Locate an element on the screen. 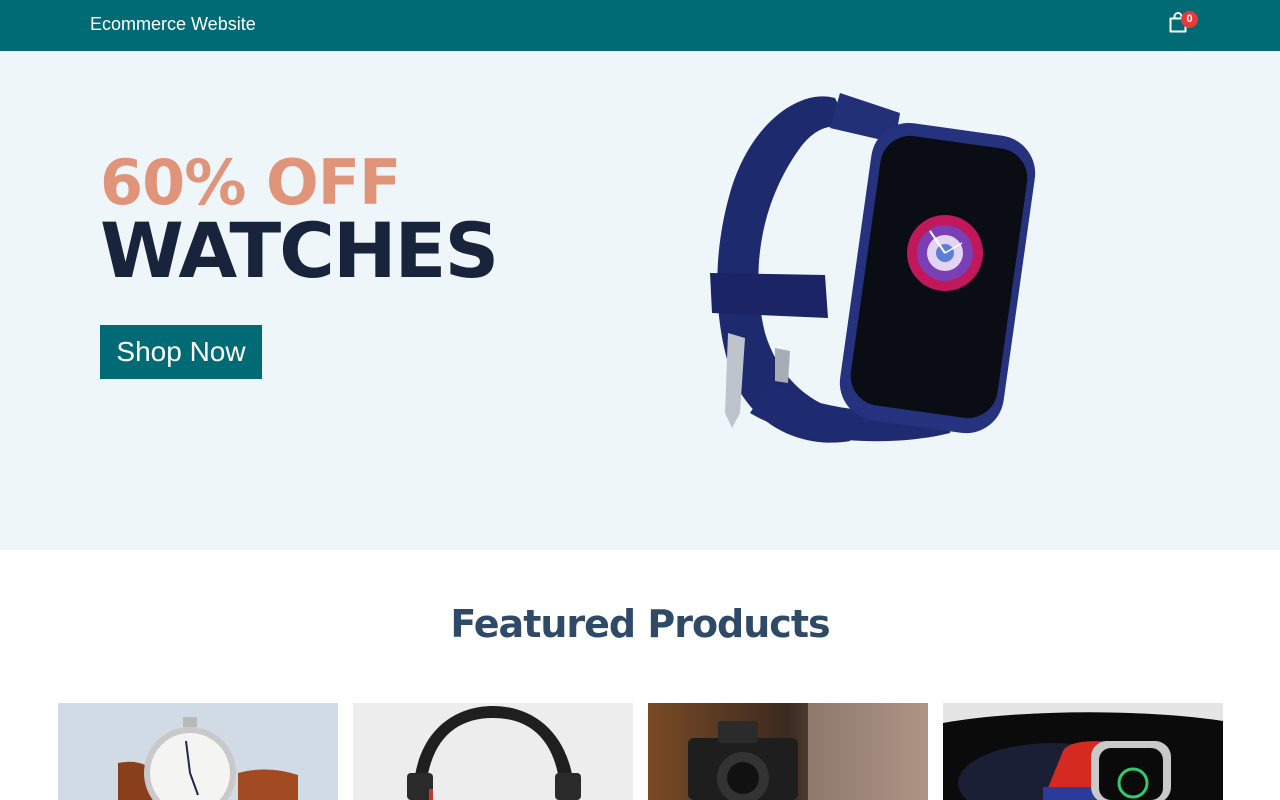 This screenshot has height=800, width=1280. cart-button: 0 is located at coordinates (1182, 25).